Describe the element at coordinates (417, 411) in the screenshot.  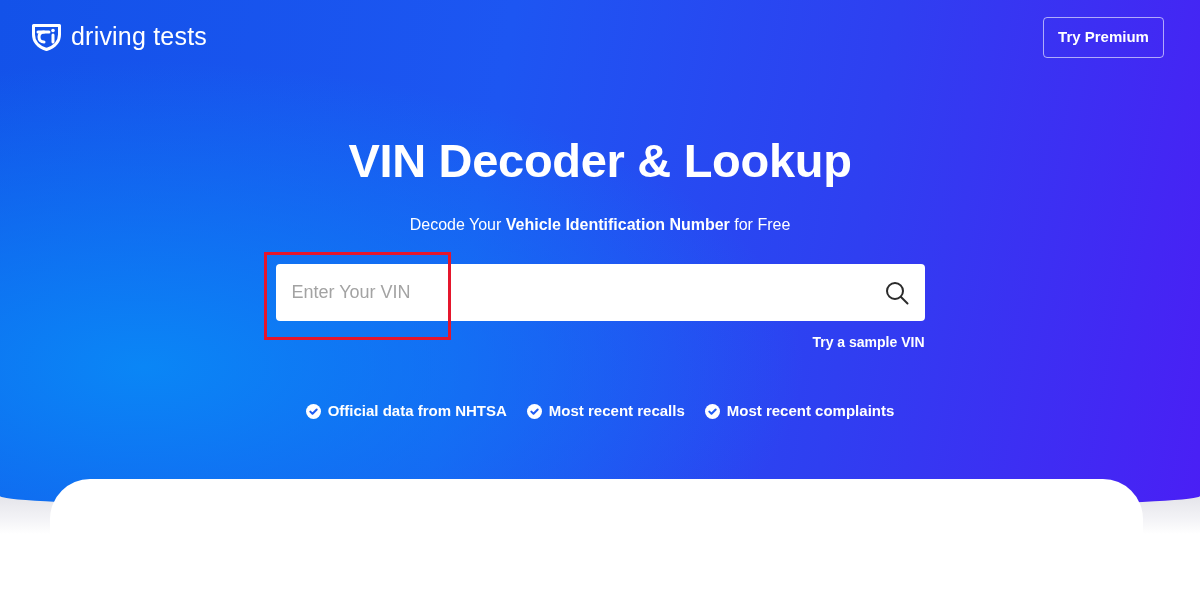
I see `feature-text: Official data from NHTSA` at that location.